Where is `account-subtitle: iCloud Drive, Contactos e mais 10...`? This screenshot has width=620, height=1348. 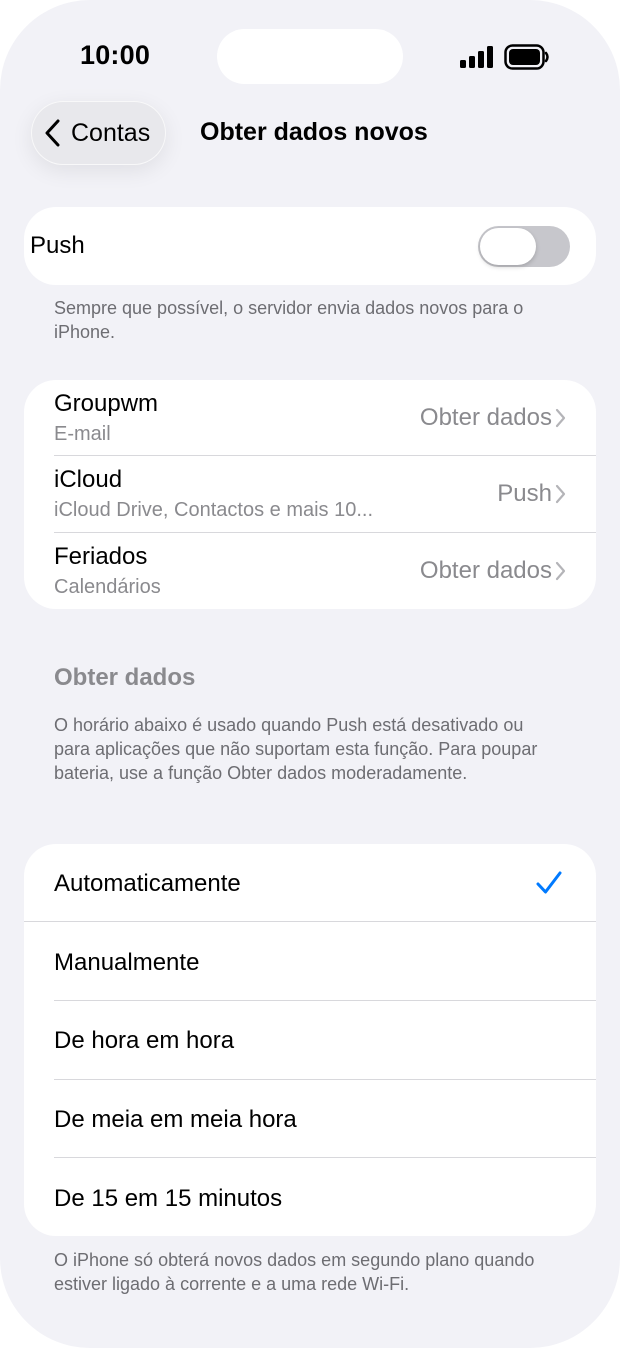
account-subtitle: iCloud Drive, Contactos e mais 10... is located at coordinates (214, 510).